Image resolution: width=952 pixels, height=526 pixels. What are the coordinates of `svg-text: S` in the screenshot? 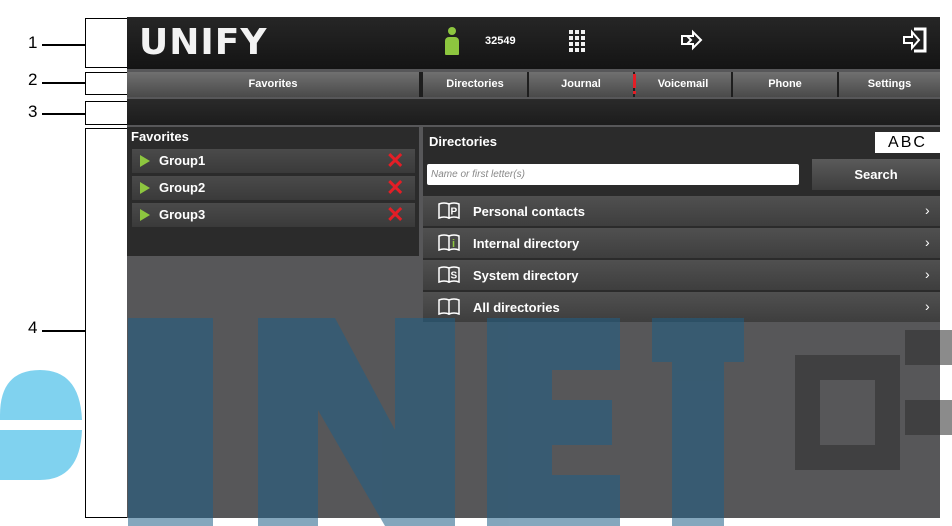 It's located at (454, 276).